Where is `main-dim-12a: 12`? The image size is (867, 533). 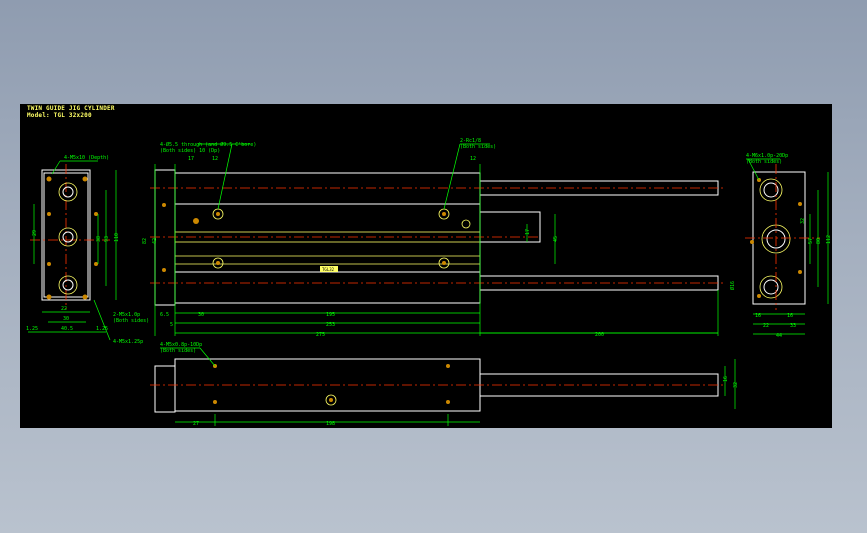
main-dim-12a: 12 is located at coordinates (215, 159).